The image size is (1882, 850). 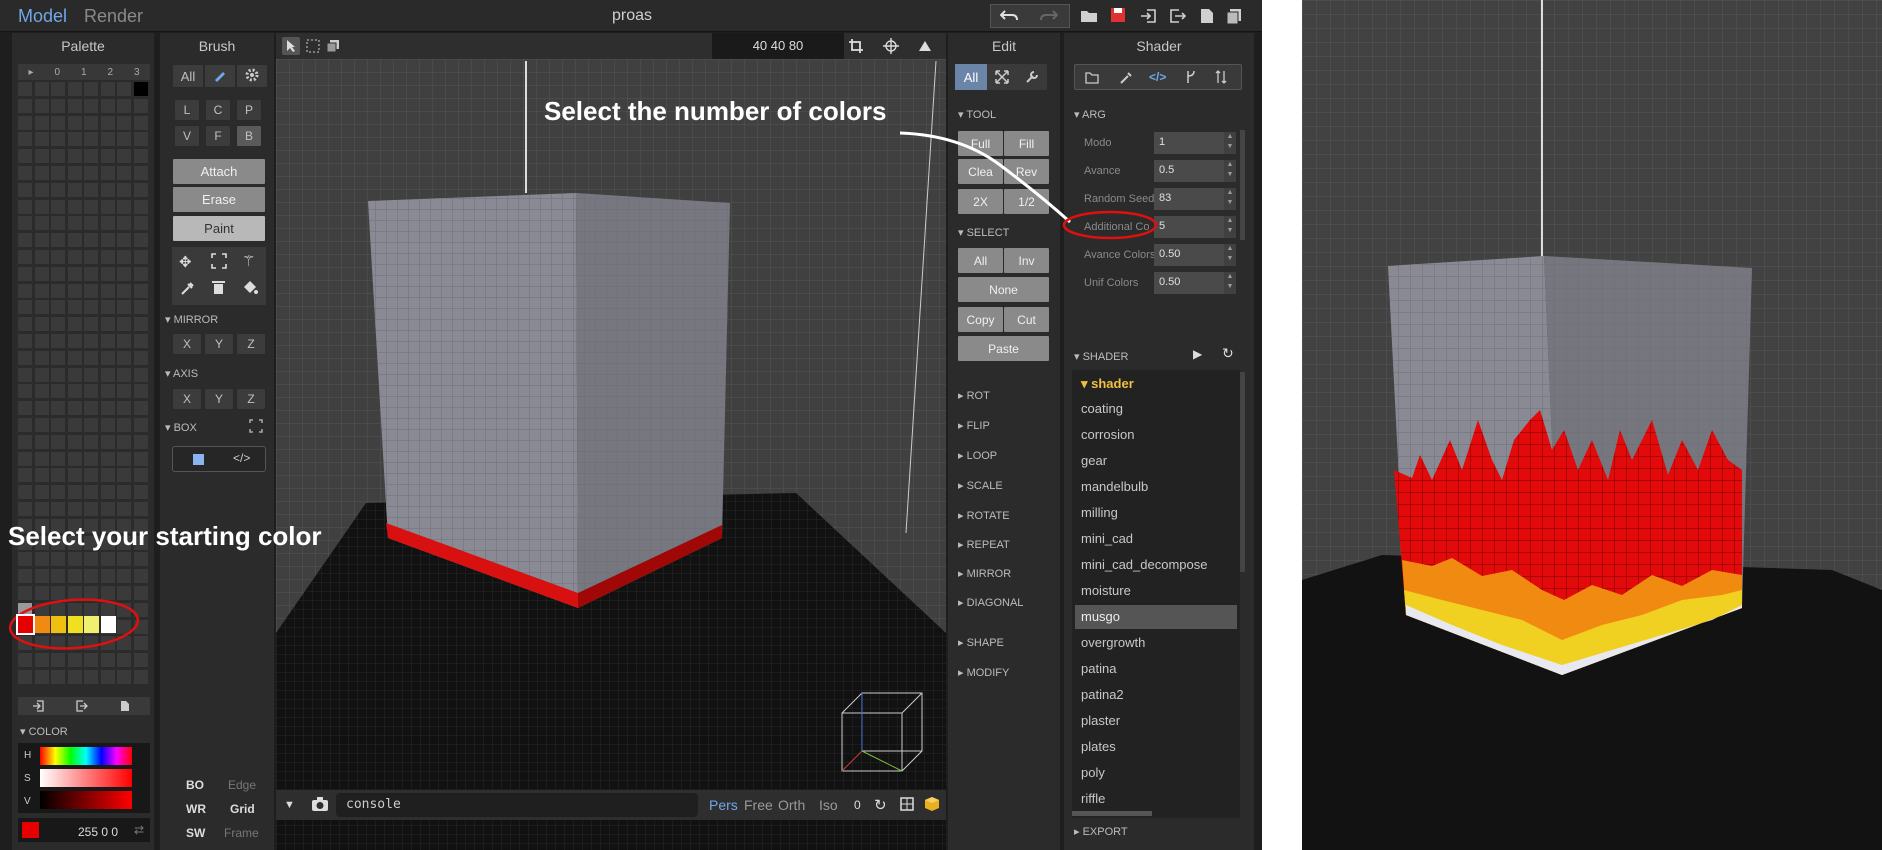 I want to click on annotation-starting-color: Select your starting color, so click(x=165, y=536).